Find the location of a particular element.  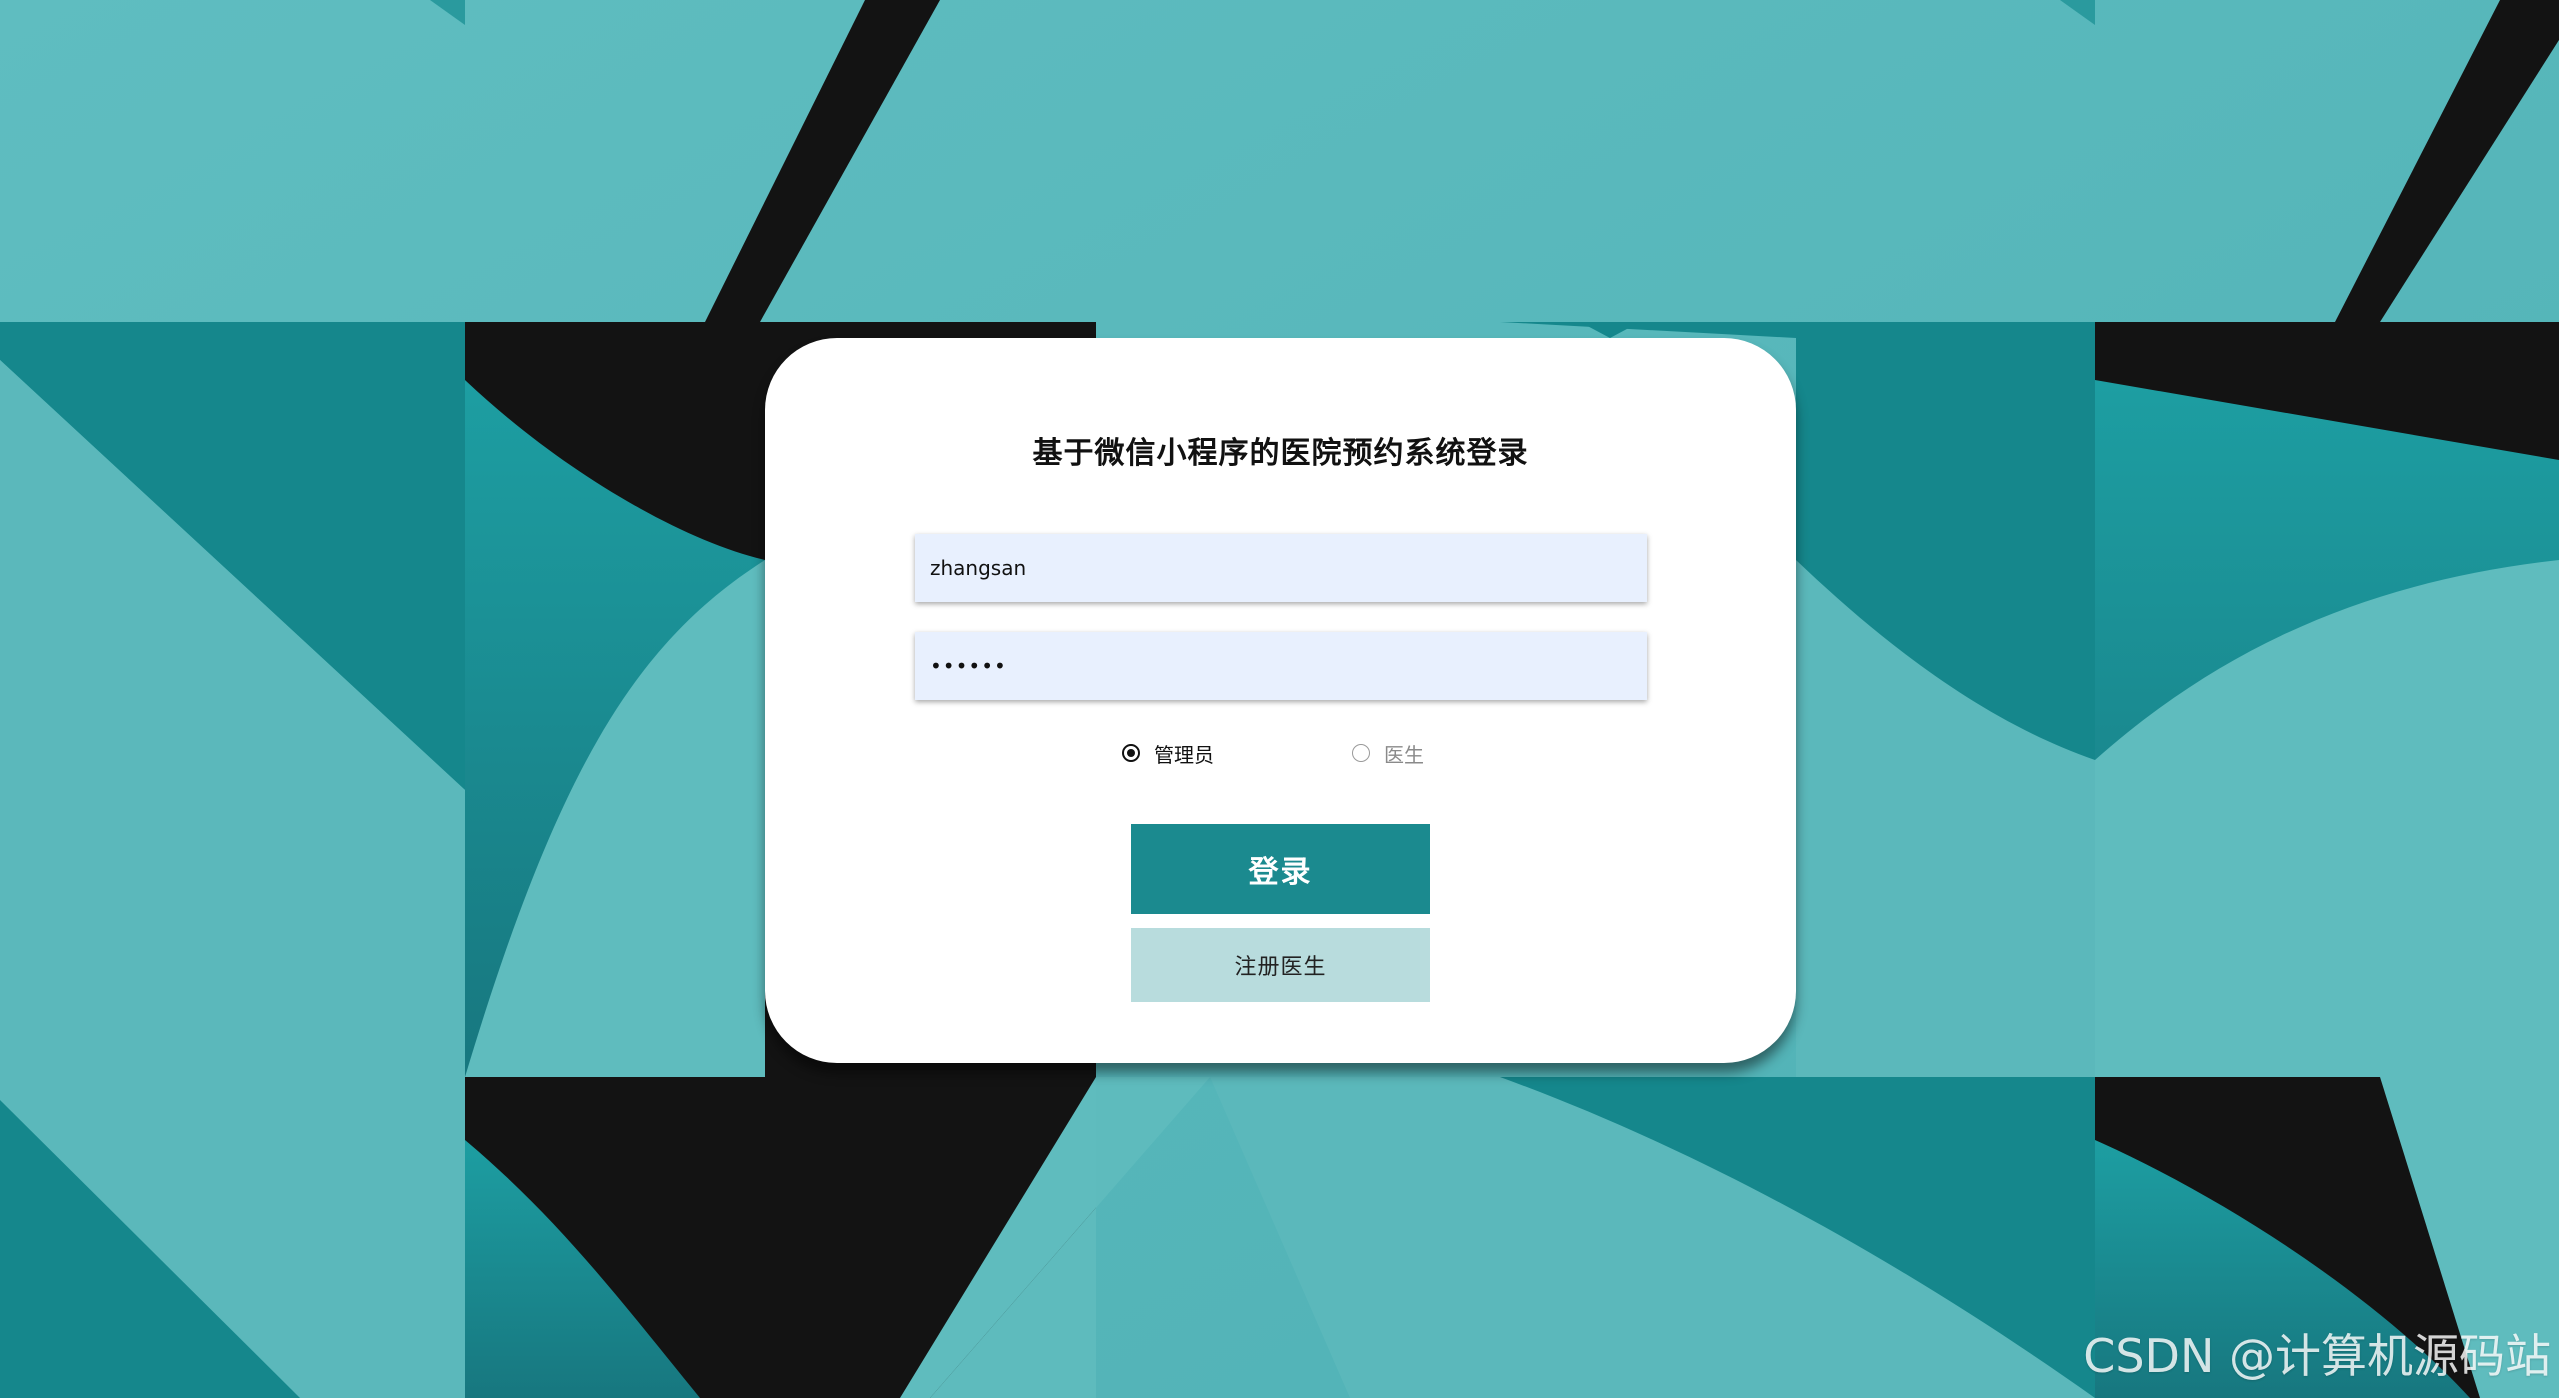

register-doctor-button: 注册医生 is located at coordinates (1280, 965).